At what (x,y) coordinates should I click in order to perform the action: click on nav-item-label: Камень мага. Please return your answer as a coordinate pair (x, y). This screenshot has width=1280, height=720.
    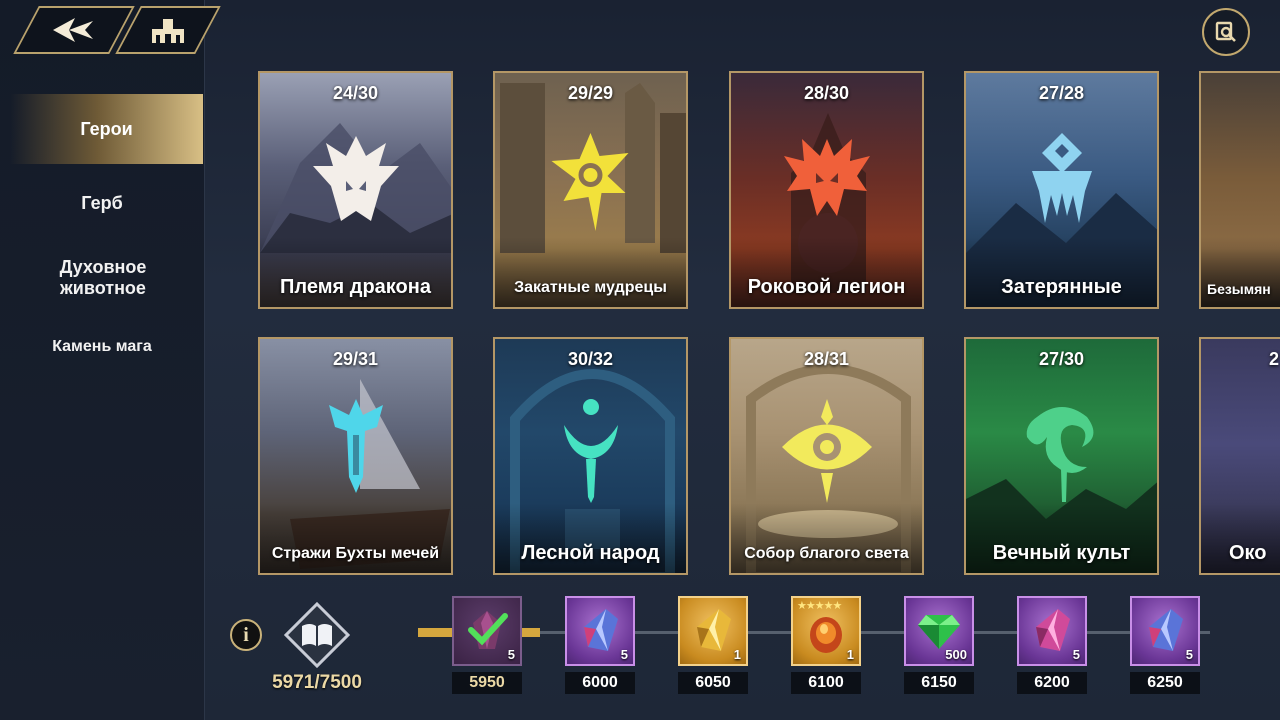
    Looking at the image, I should click on (102, 346).